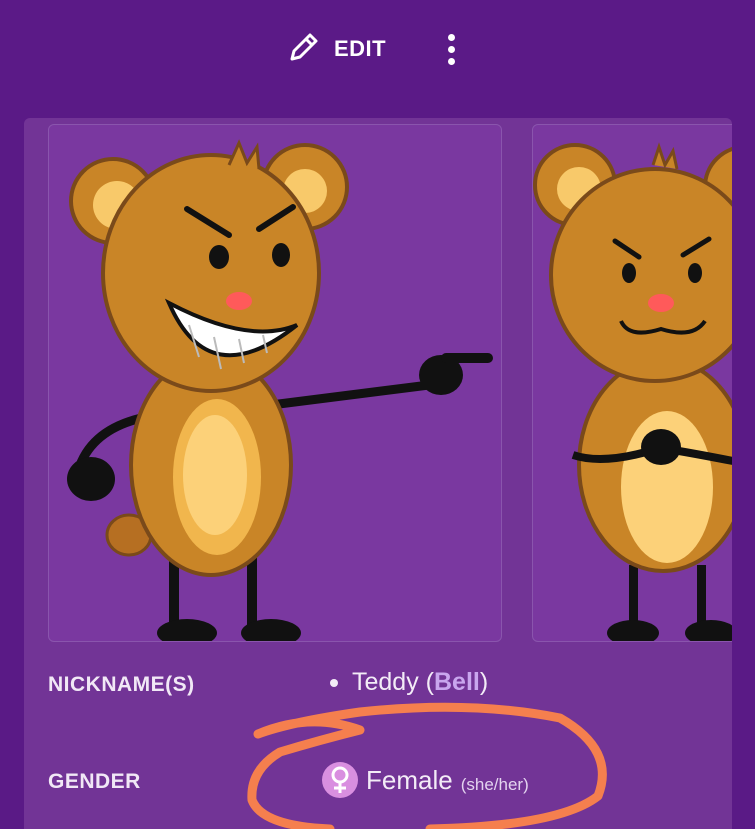 The width and height of the screenshot is (755, 829). I want to click on nickname-value: Teddy ( Bell ), so click(409, 682).